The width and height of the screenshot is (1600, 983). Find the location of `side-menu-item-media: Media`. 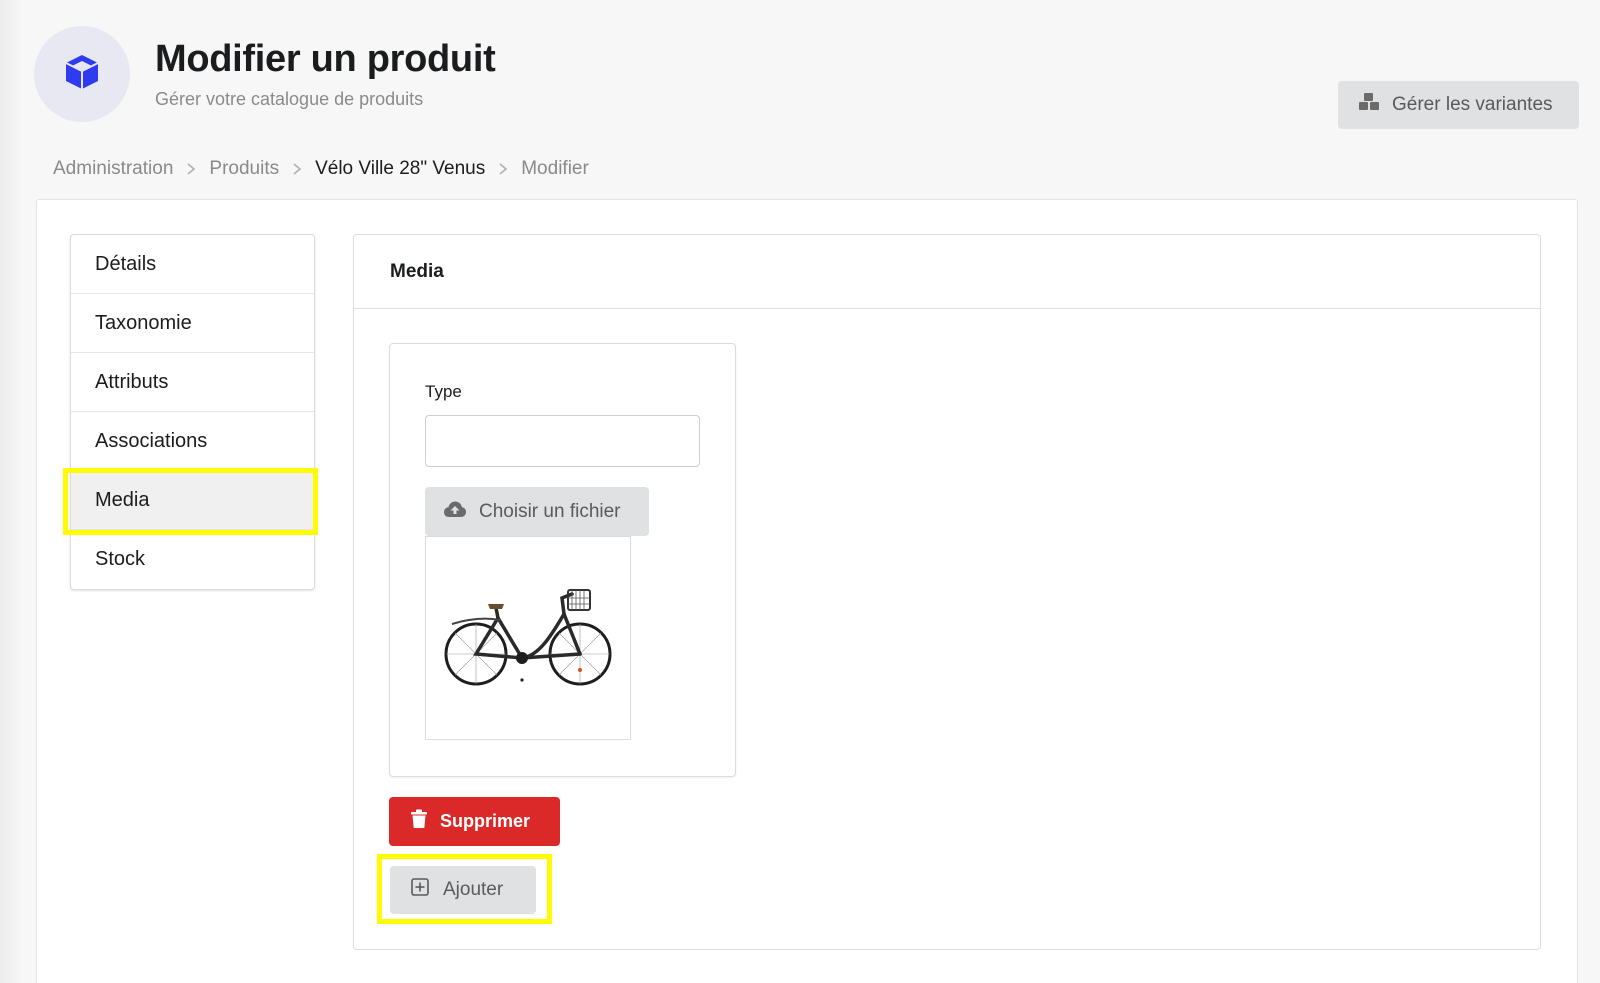

side-menu-item-media: Media is located at coordinates (192, 500).